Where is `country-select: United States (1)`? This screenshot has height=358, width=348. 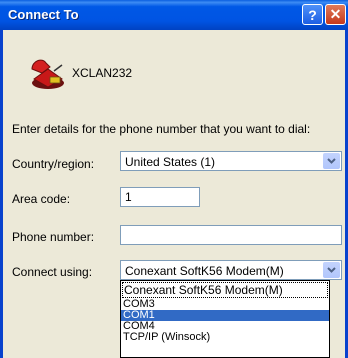
country-select: United States (1) is located at coordinates (231, 161).